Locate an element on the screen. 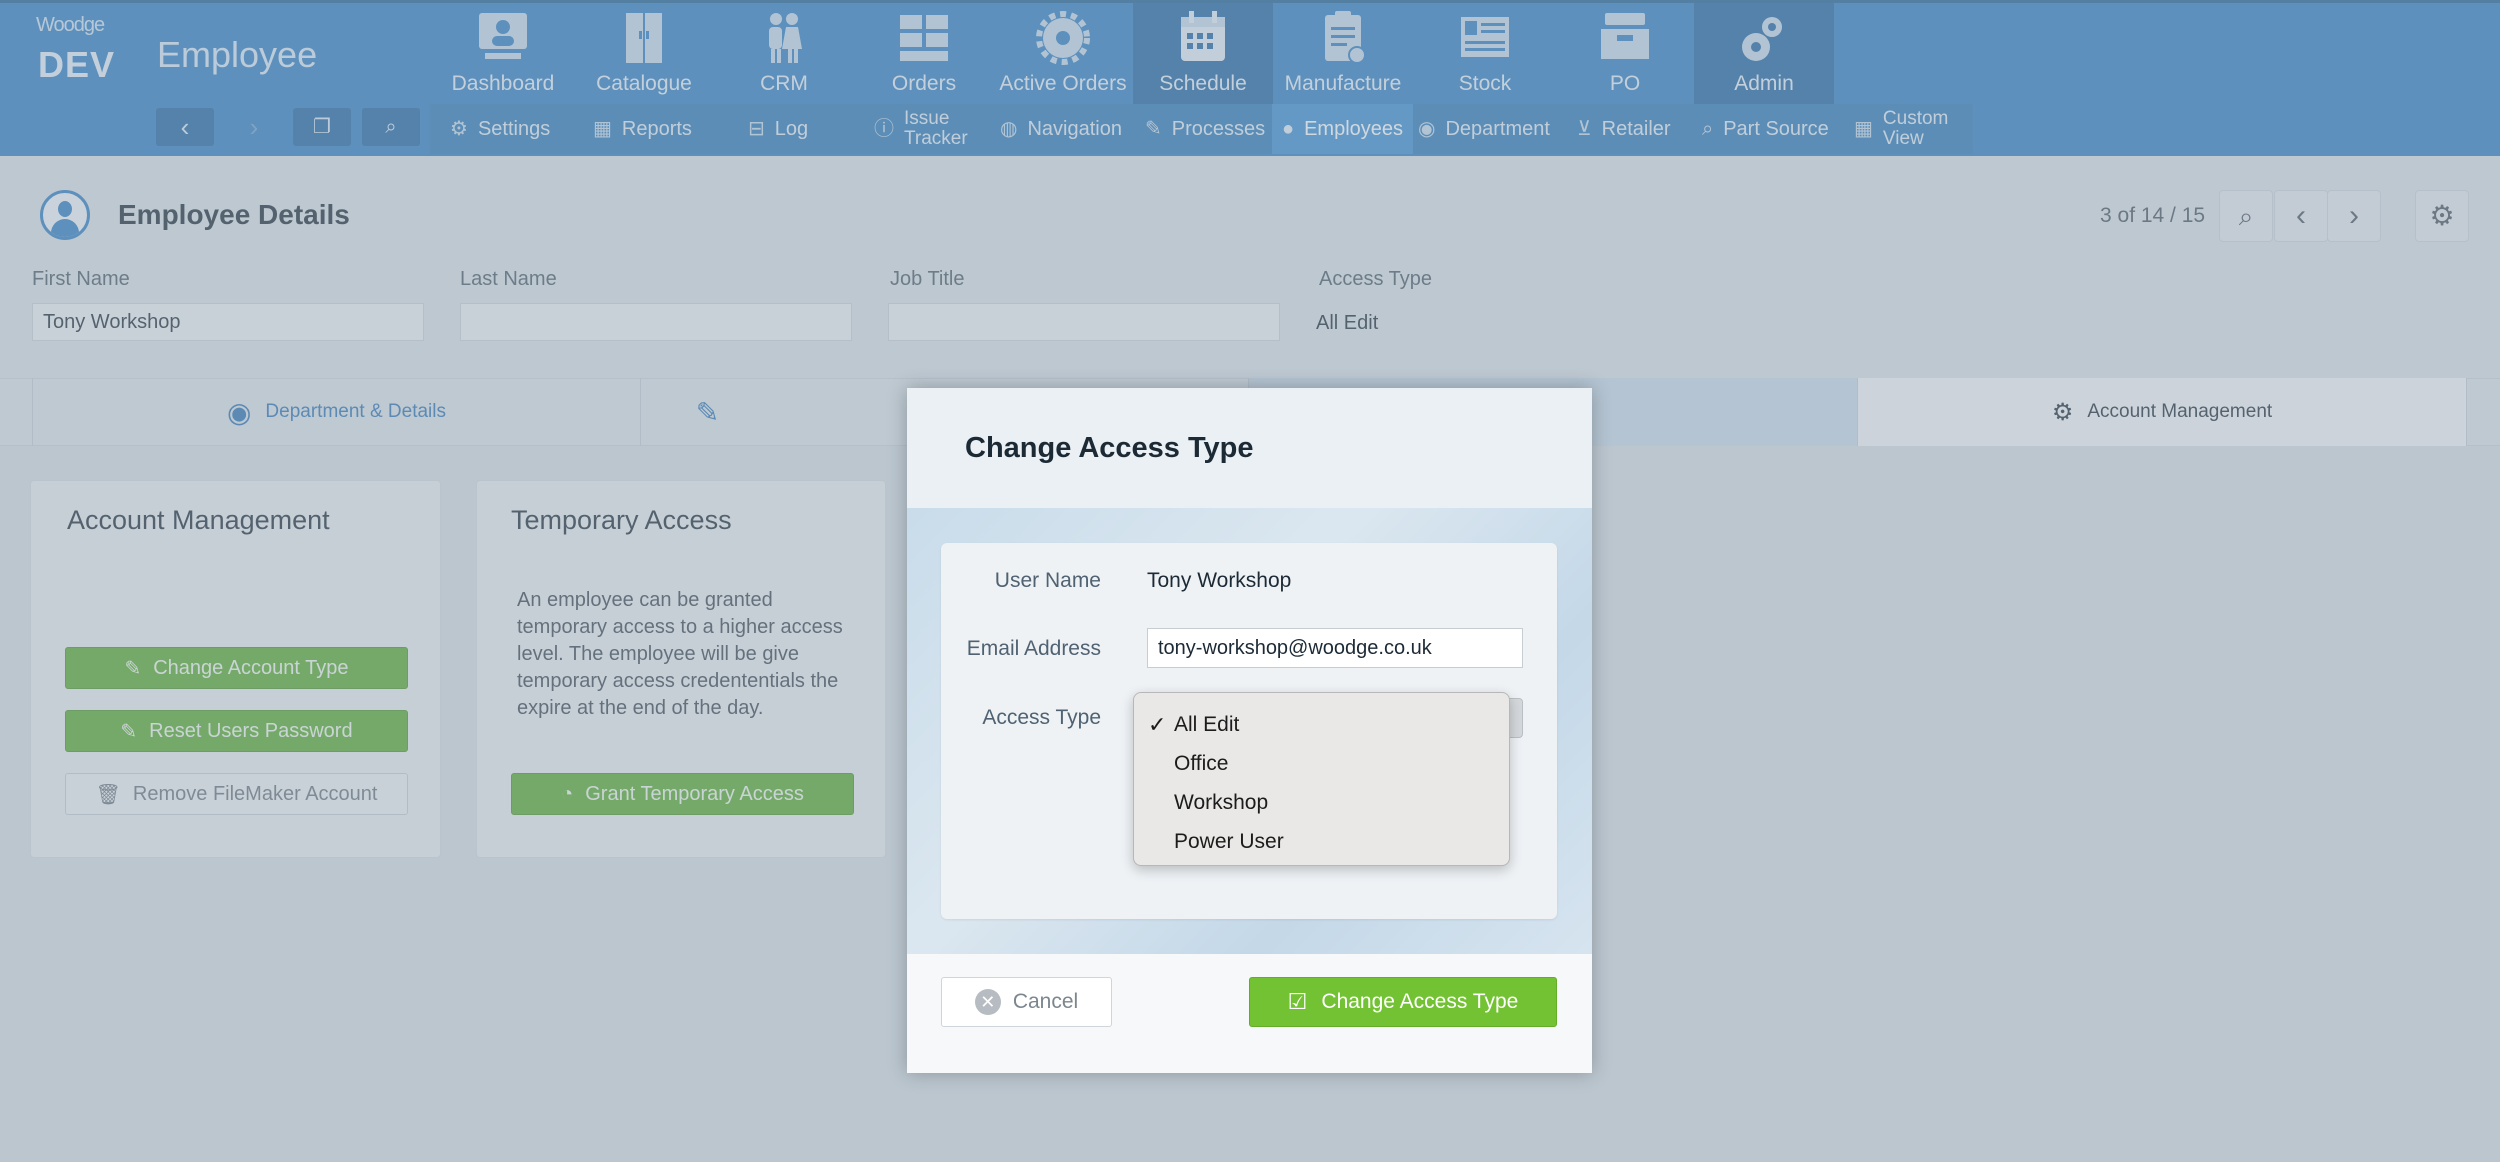 Image resolution: width=2500 pixels, height=1162 pixels. dialog-header: Change Access Type is located at coordinates (1249, 448).